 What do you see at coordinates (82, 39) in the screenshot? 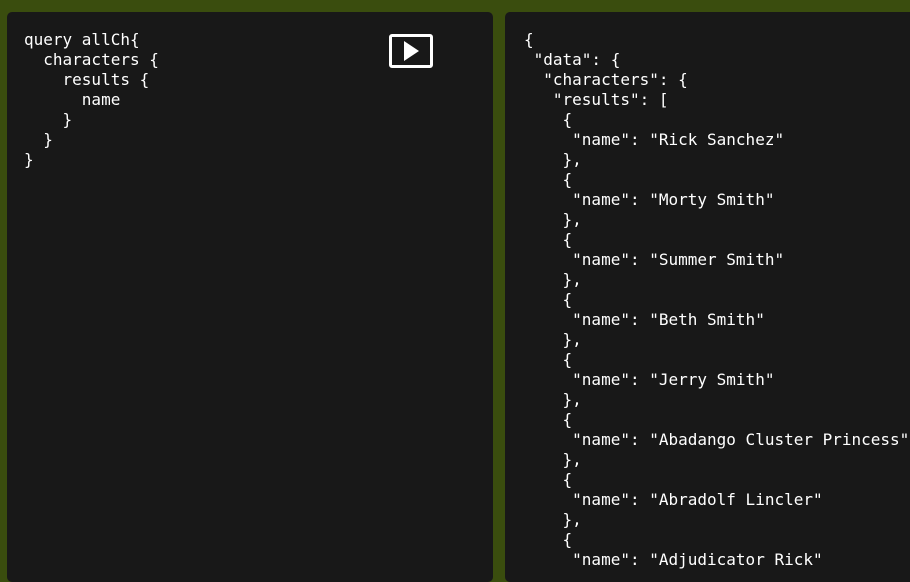
I see `query-line: query allCh{` at bounding box center [82, 39].